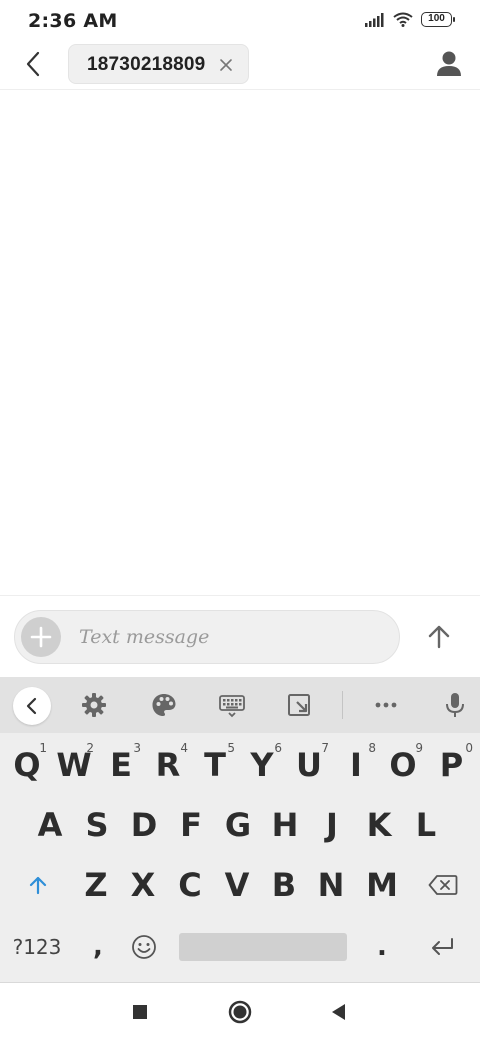 This screenshot has height=1040, width=480. Describe the element at coordinates (168, 765) in the screenshot. I see `key-r: R4` at that location.